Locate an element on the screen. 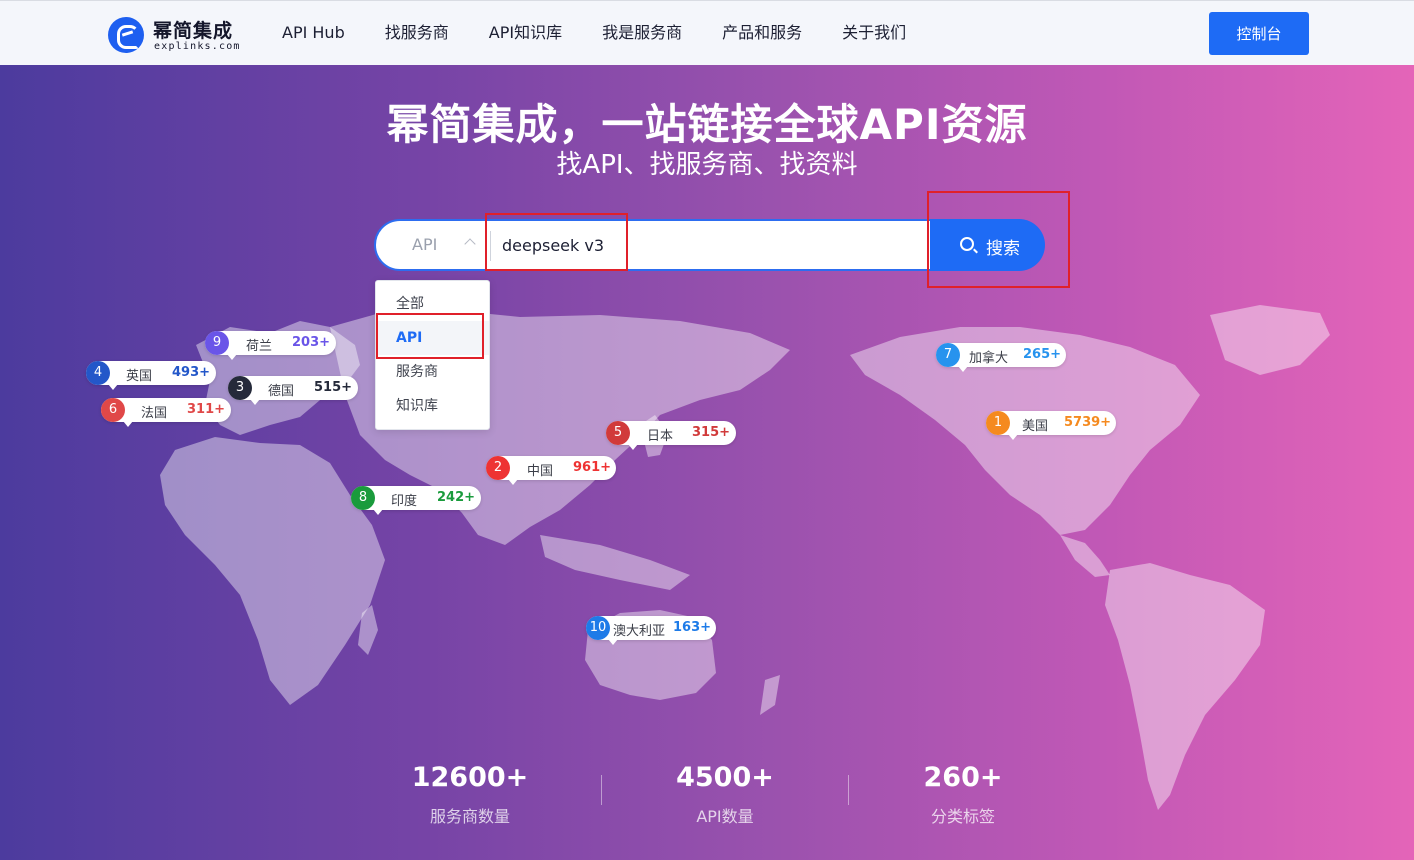 Image resolution: width=1414 pixels, height=860 pixels. dropdown-option-knowledge: 知识库 is located at coordinates (432, 406).